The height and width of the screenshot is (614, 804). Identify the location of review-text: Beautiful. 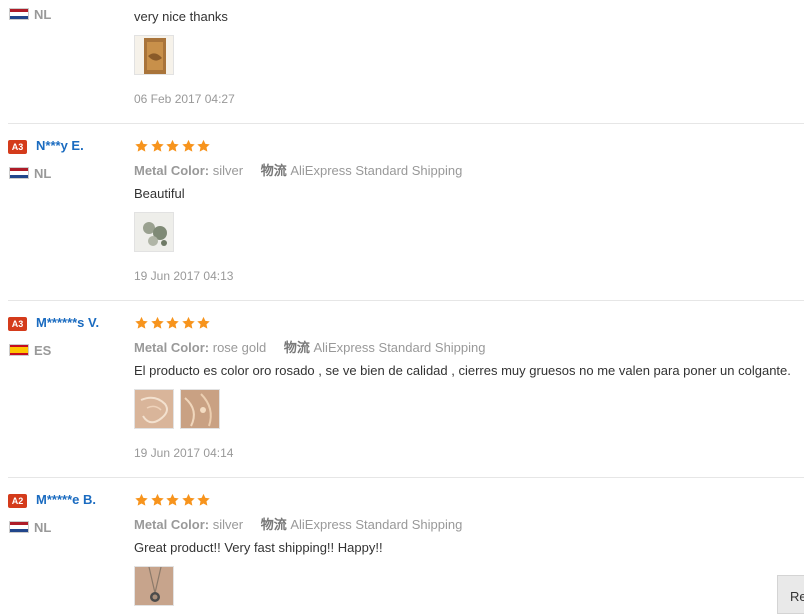
(159, 193).